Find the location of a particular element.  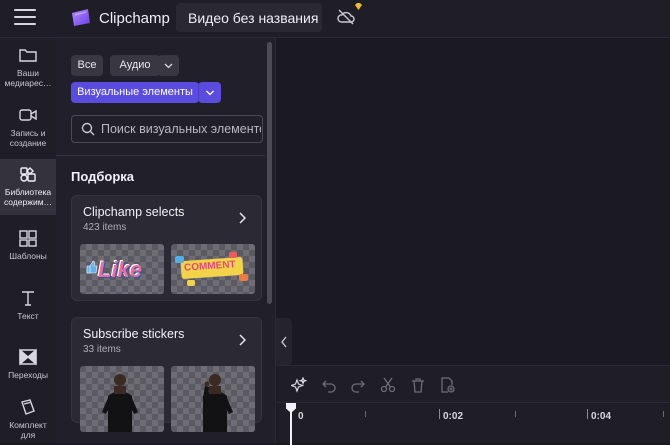

search-input: Поиск визуальных элементов is located at coordinates (167, 129).